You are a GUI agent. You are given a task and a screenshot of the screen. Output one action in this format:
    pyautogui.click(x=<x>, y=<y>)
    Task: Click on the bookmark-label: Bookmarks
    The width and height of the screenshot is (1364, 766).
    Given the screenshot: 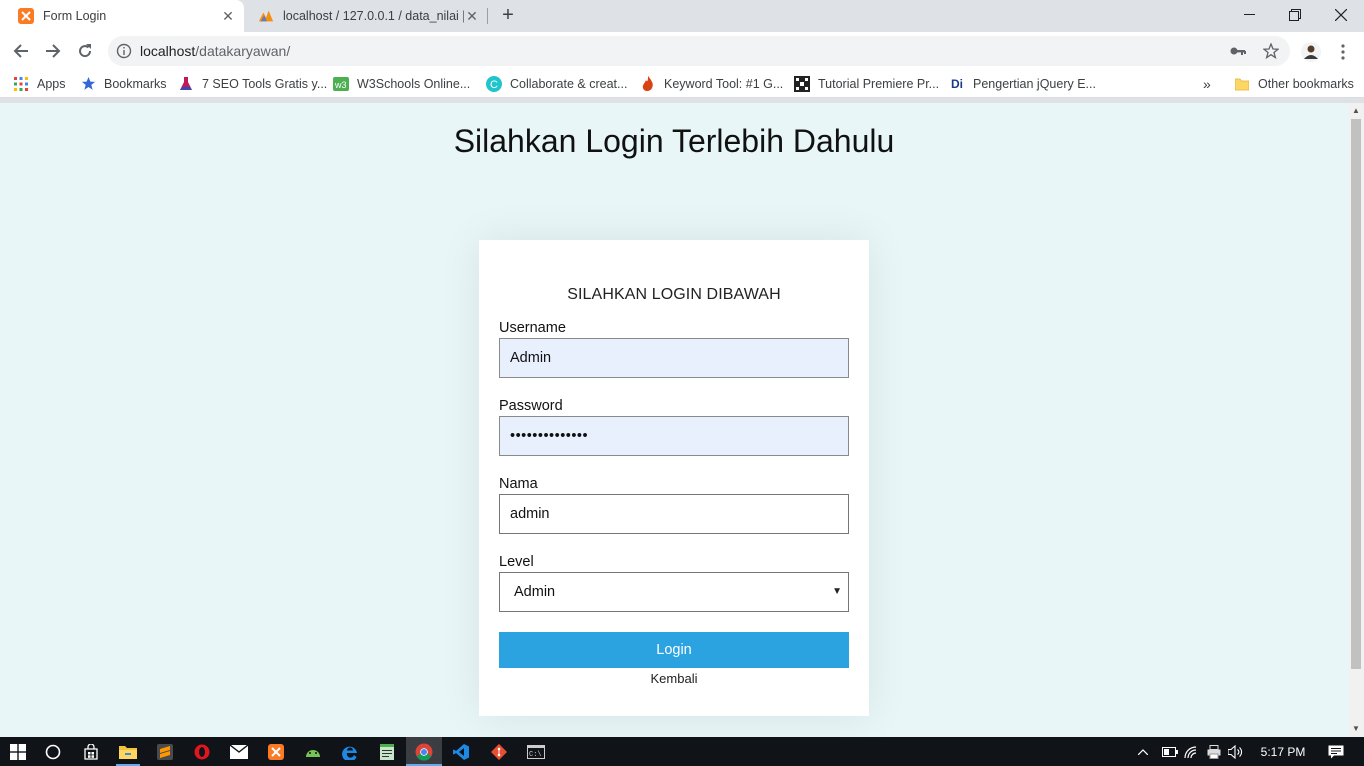 What is the action you would take?
    pyautogui.click(x=135, y=83)
    